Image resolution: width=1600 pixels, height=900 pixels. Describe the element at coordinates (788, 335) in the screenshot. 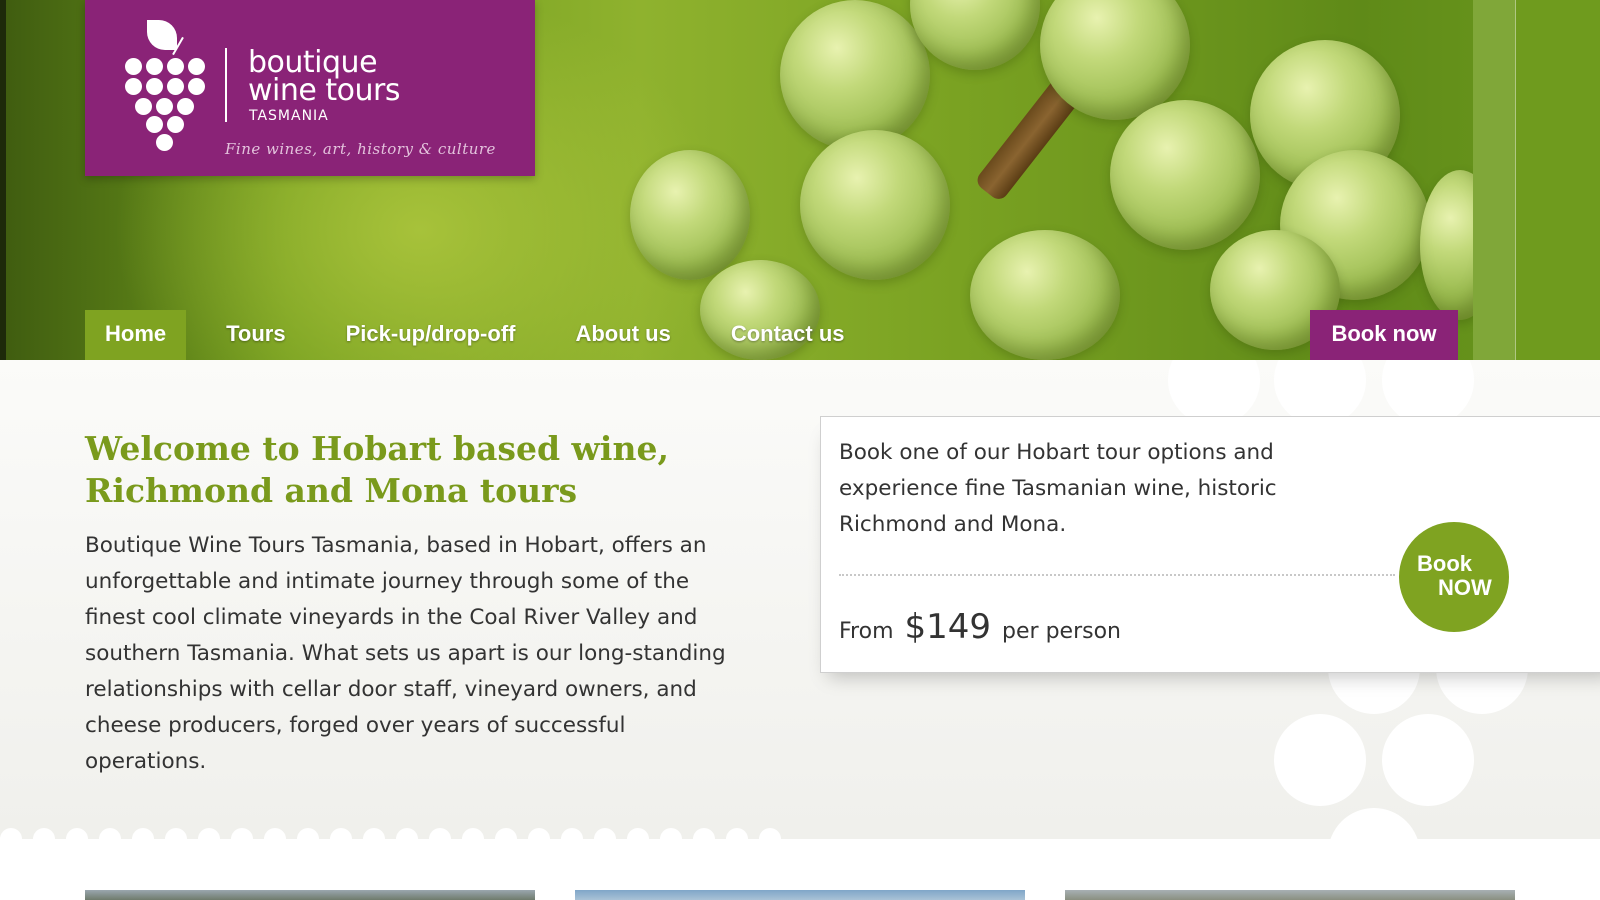

I see `nav-item-contact-us: Contact us` at that location.